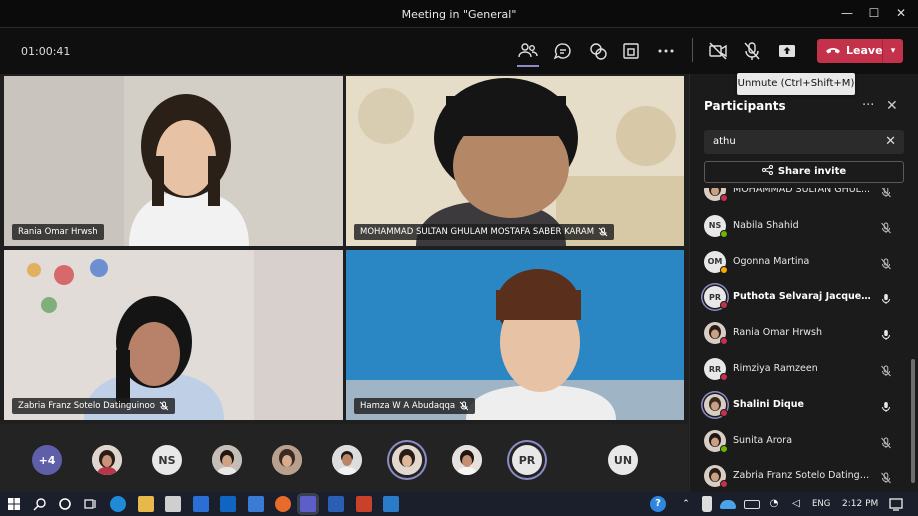  I want to click on participant-row: NS Nabila Shahid, so click(804, 227).